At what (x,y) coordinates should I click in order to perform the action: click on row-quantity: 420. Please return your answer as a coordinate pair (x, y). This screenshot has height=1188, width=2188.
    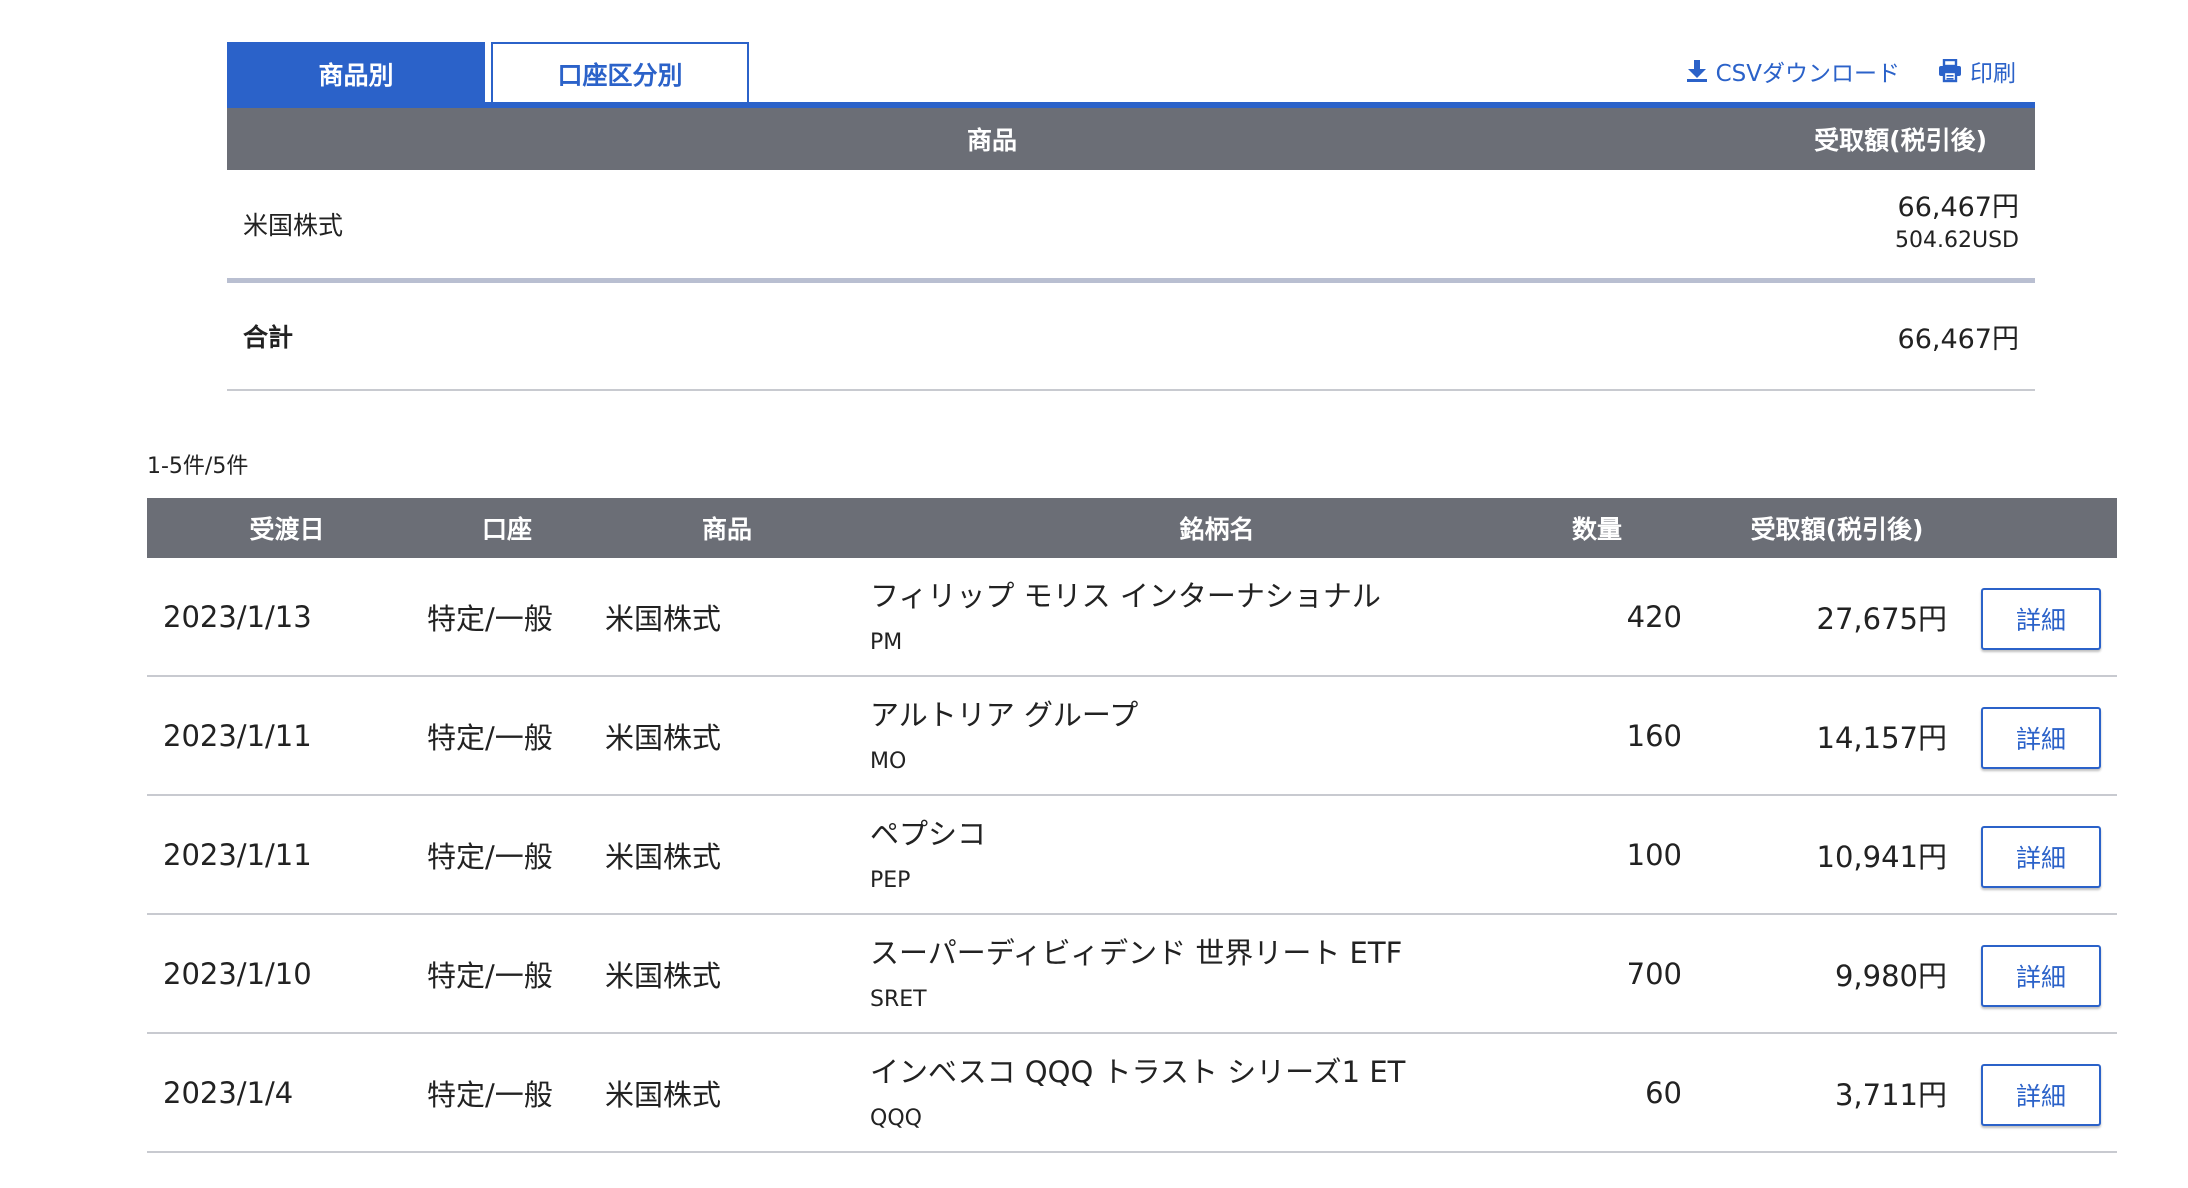
    Looking at the image, I should click on (1654, 616).